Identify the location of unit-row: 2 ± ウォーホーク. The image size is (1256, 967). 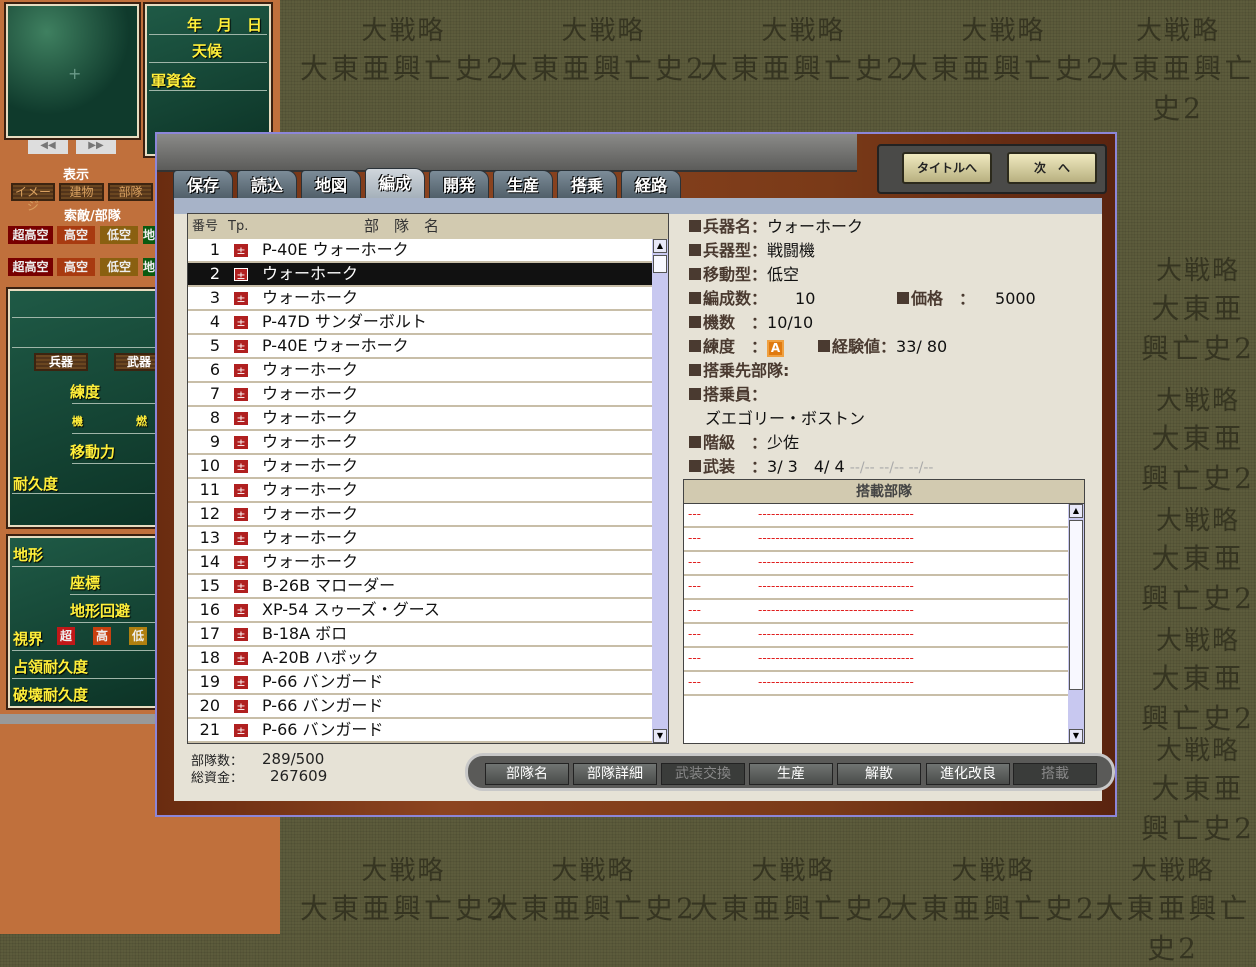
(420, 275).